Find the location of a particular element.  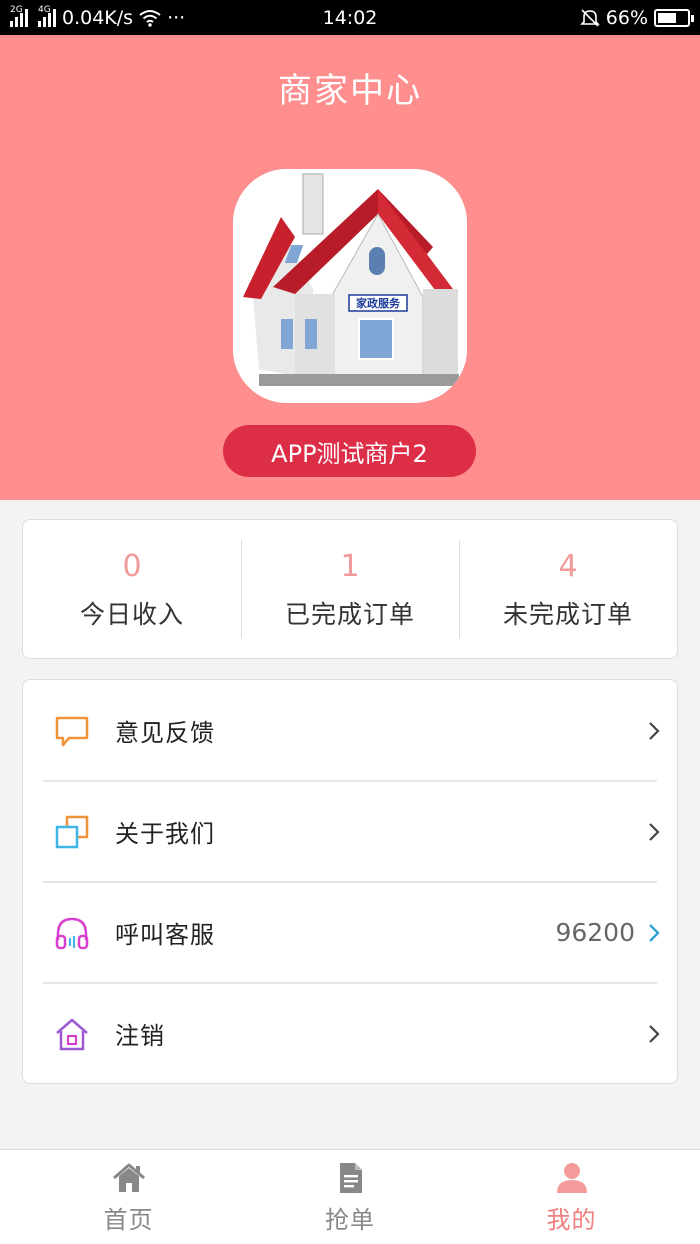

bell-muted-icon is located at coordinates (589, 17).